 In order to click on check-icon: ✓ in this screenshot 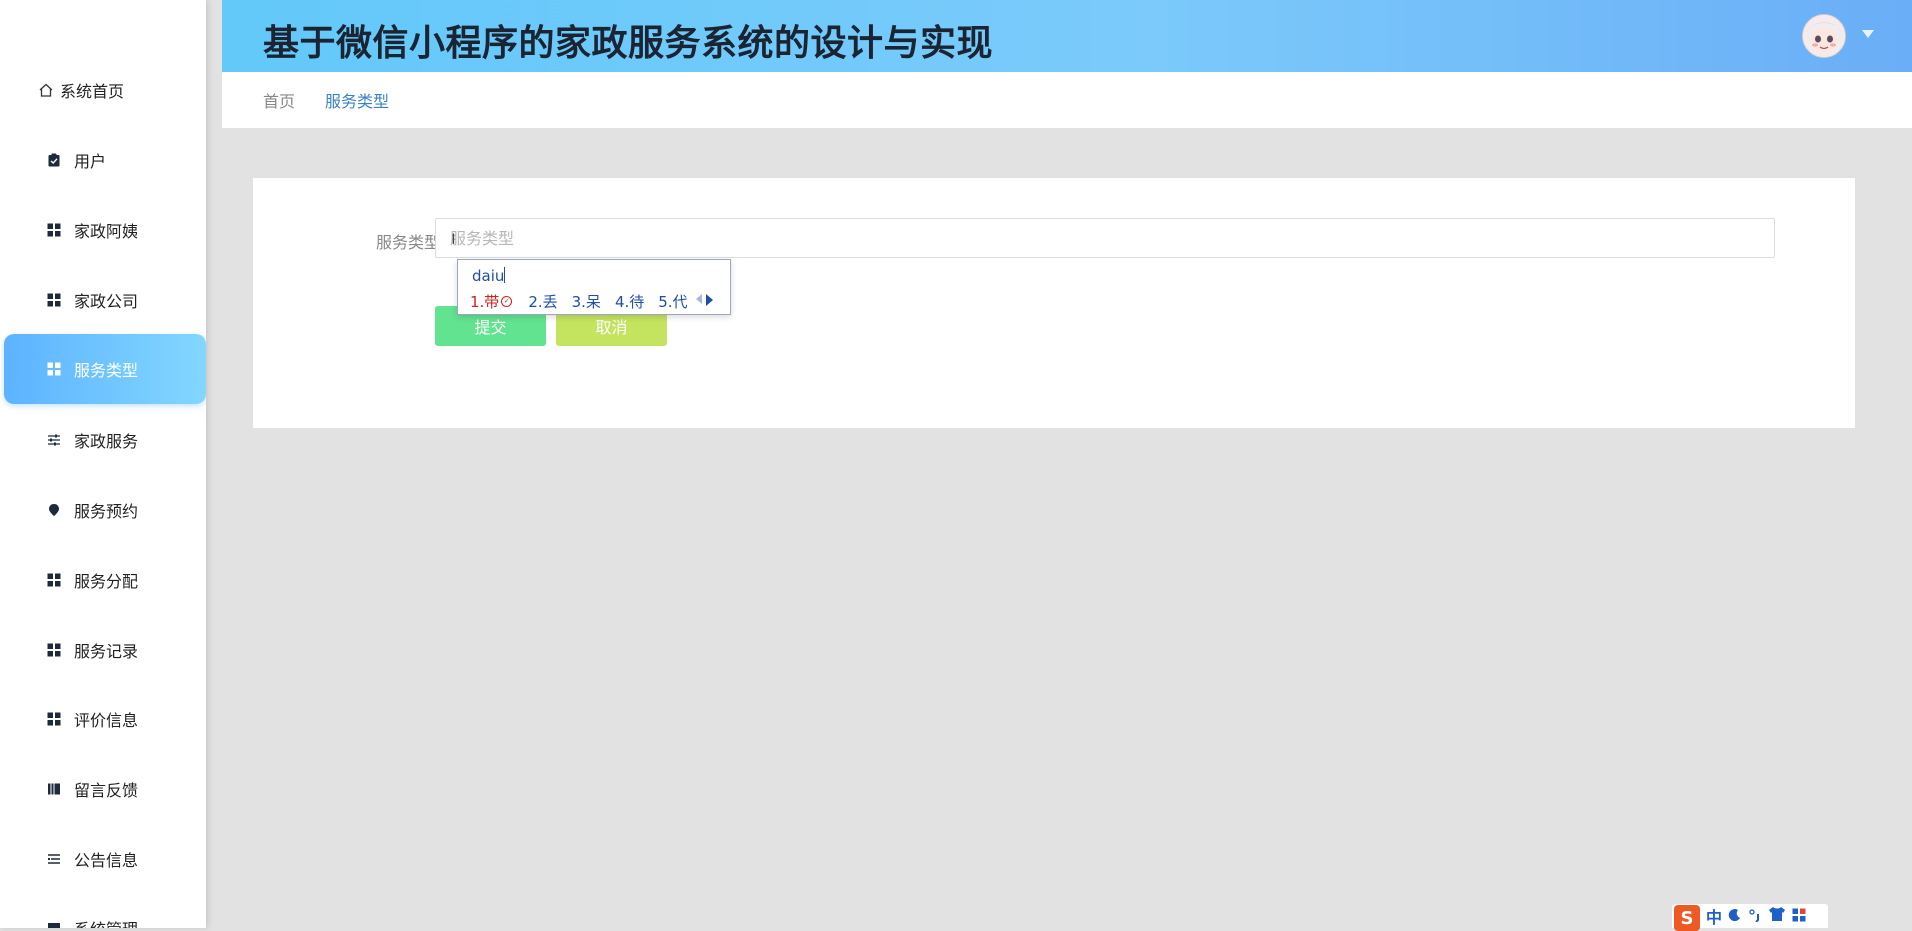, I will do `click(507, 301)`.